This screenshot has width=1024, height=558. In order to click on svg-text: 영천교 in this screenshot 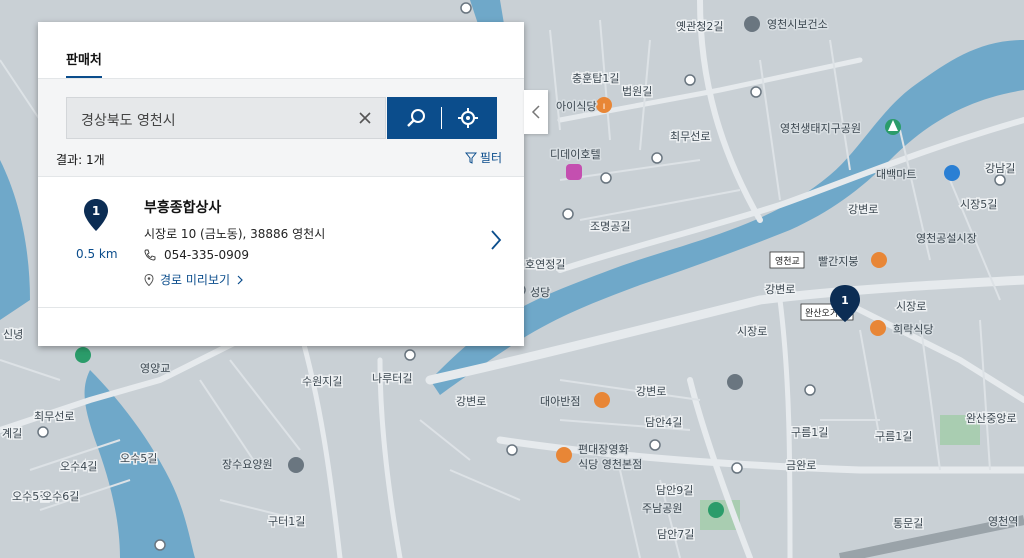, I will do `click(787, 261)`.